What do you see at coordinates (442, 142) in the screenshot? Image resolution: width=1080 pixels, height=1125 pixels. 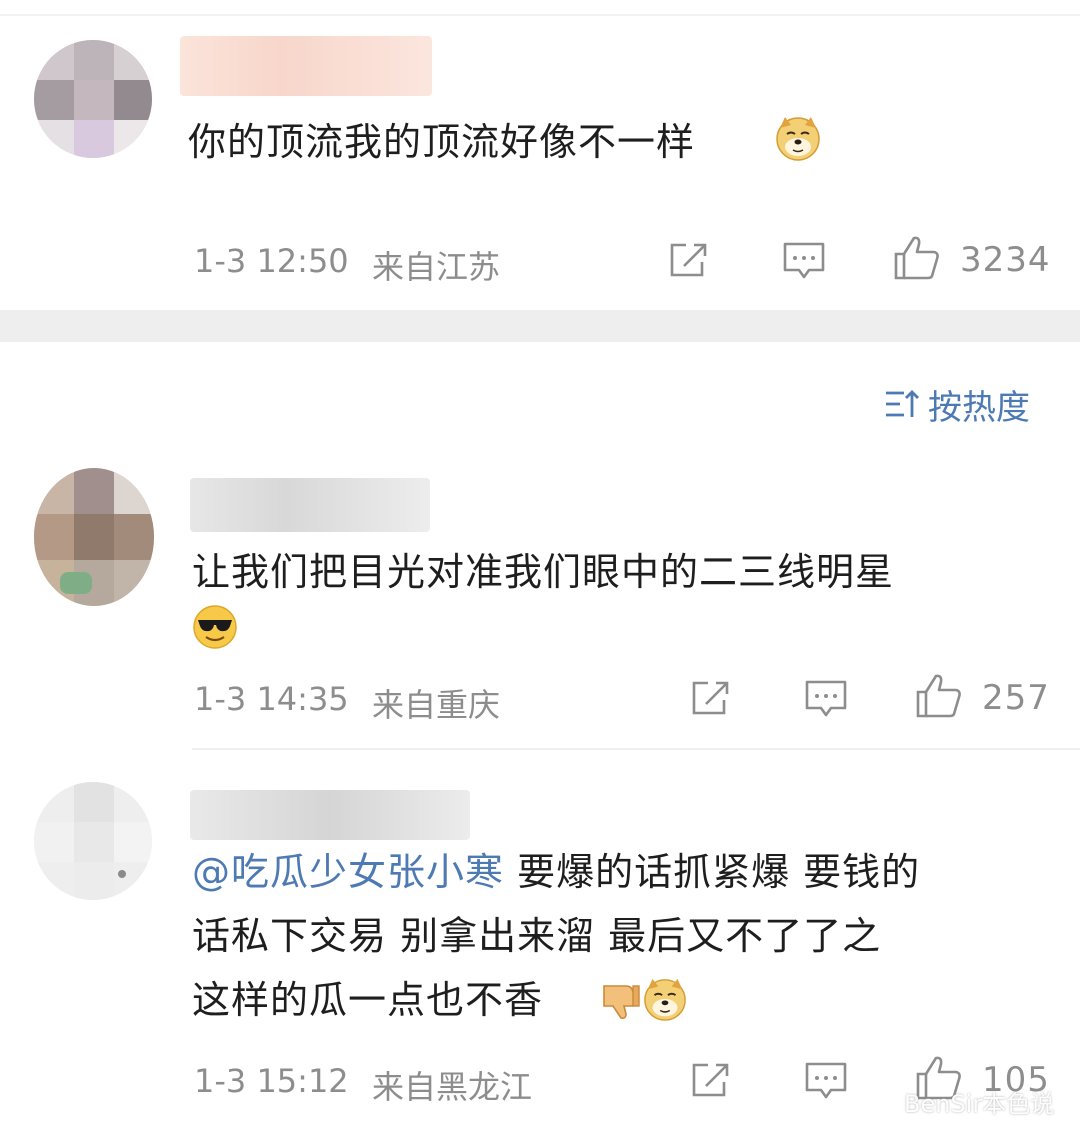 I see `comment-text: 你的顶流我的顶流好像不一样` at bounding box center [442, 142].